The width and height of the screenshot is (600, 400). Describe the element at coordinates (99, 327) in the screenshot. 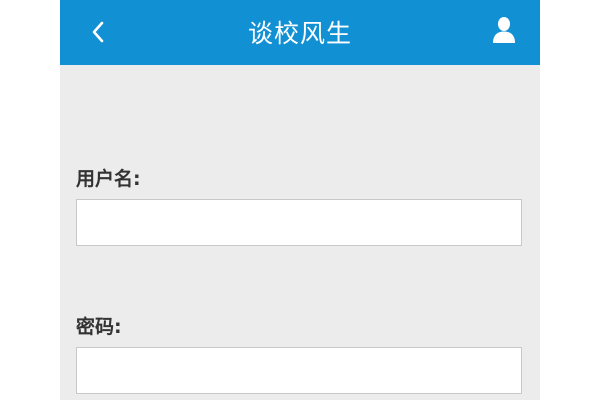

I see `password-label: 密码:` at that location.